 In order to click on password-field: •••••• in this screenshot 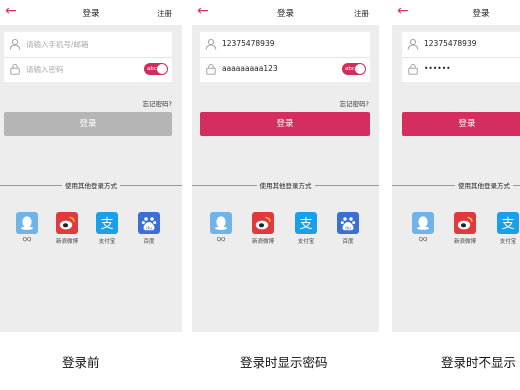, I will do `click(461, 69)`.